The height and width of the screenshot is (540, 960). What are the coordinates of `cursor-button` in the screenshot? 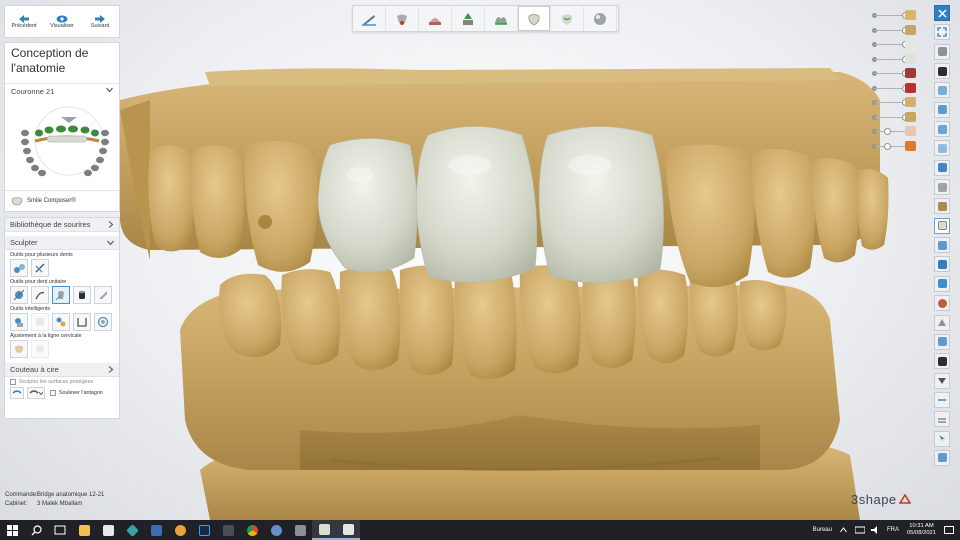 It's located at (942, 438).